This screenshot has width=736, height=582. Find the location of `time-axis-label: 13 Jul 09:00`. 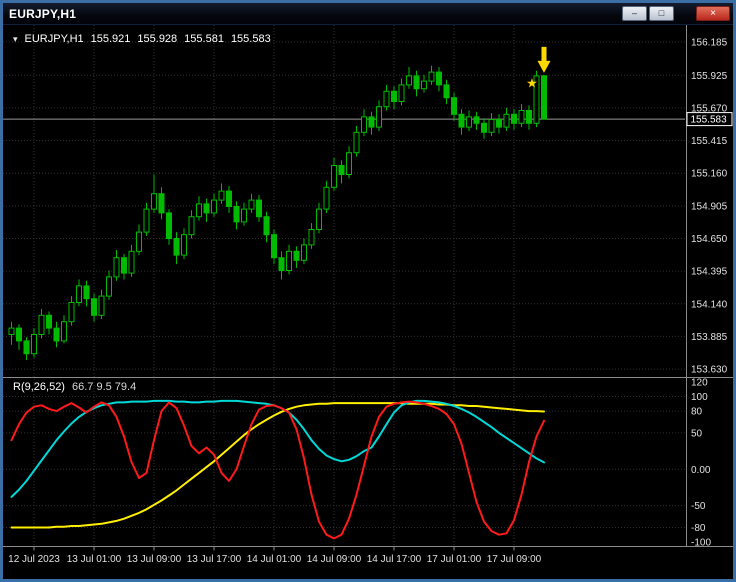

time-axis-label: 13 Jul 09:00 is located at coordinates (154, 559).